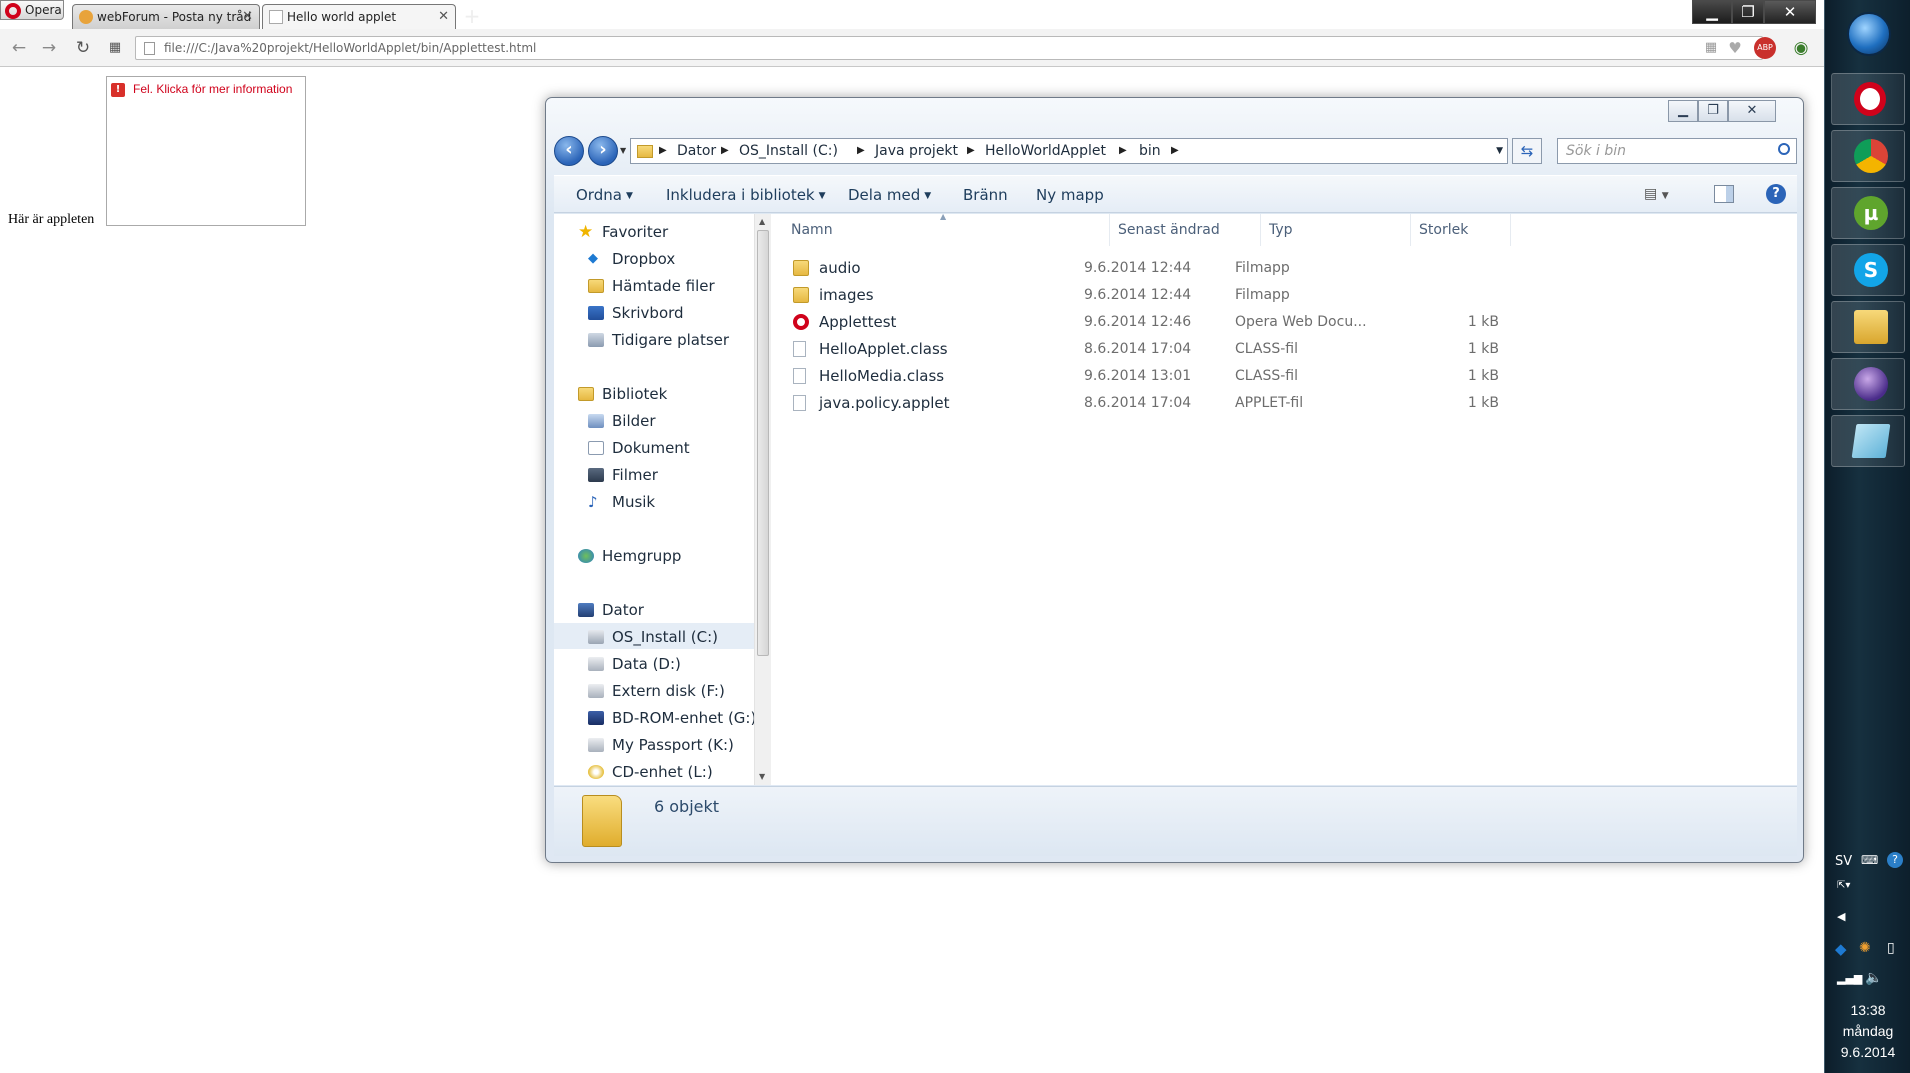 The width and height of the screenshot is (1910, 1073). What do you see at coordinates (636, 313) in the screenshot?
I see `nav-item-desktop: Skrivbord` at bounding box center [636, 313].